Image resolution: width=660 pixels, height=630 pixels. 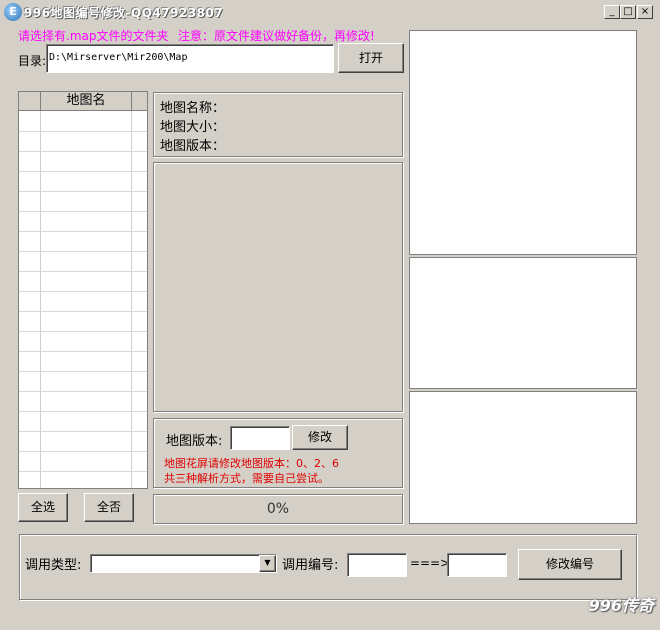 I want to click on modify-number-button: 修改编号, so click(x=570, y=564).